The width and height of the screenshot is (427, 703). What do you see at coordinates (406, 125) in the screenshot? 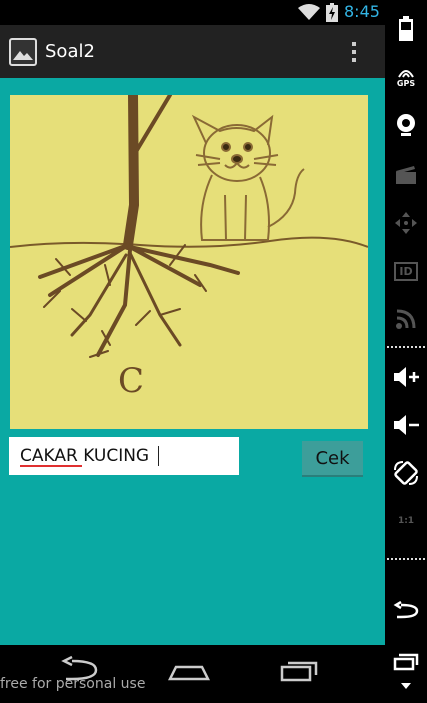
I see `webcam-icon` at bounding box center [406, 125].